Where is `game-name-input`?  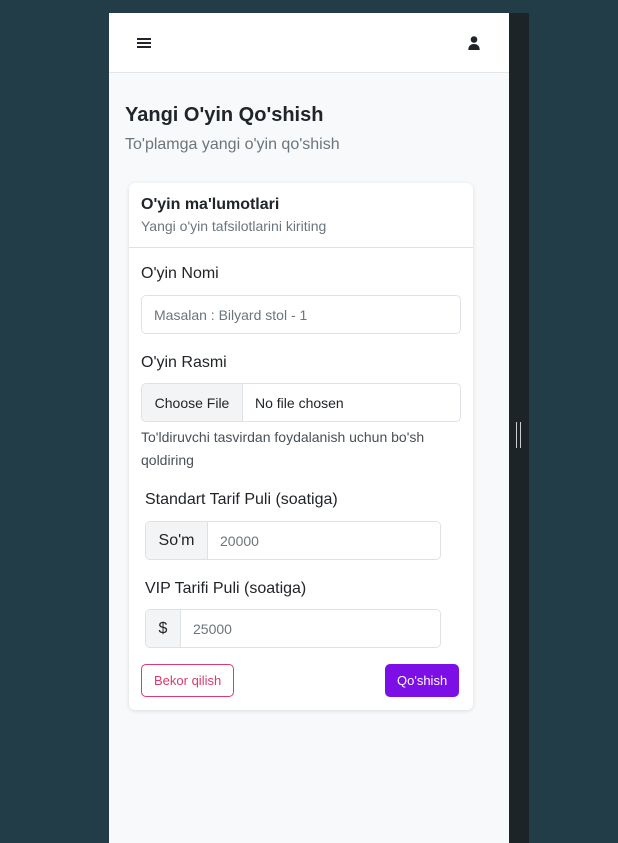
game-name-input is located at coordinates (301, 314).